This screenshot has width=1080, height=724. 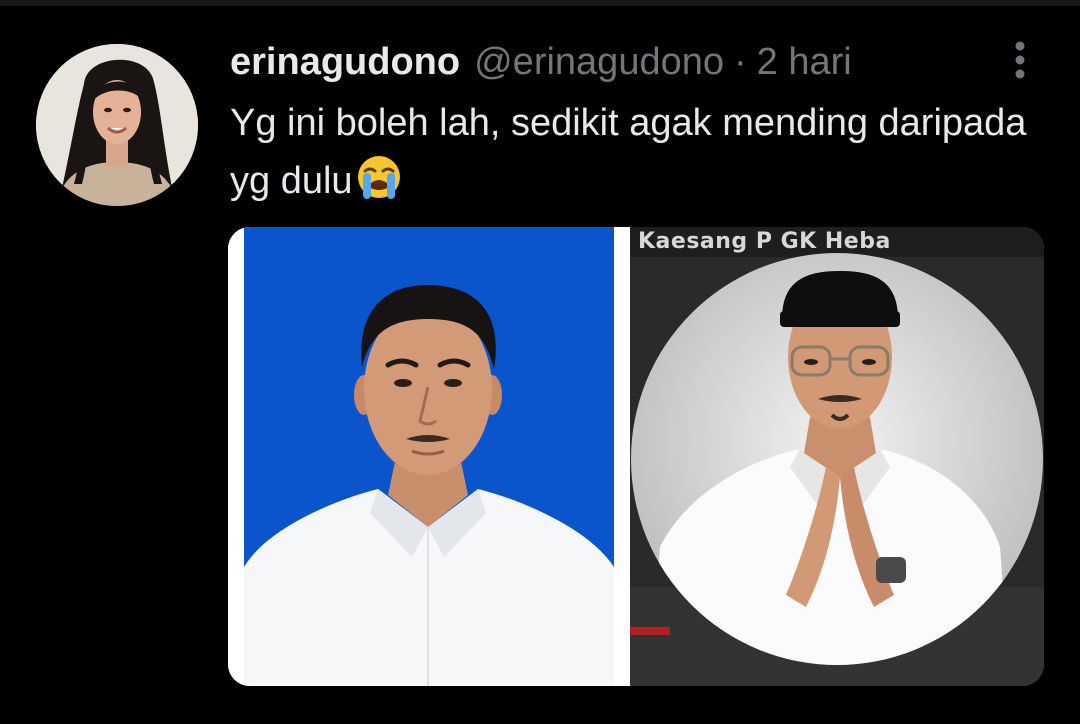 I want to click on avatar-photo, so click(x=117, y=125).